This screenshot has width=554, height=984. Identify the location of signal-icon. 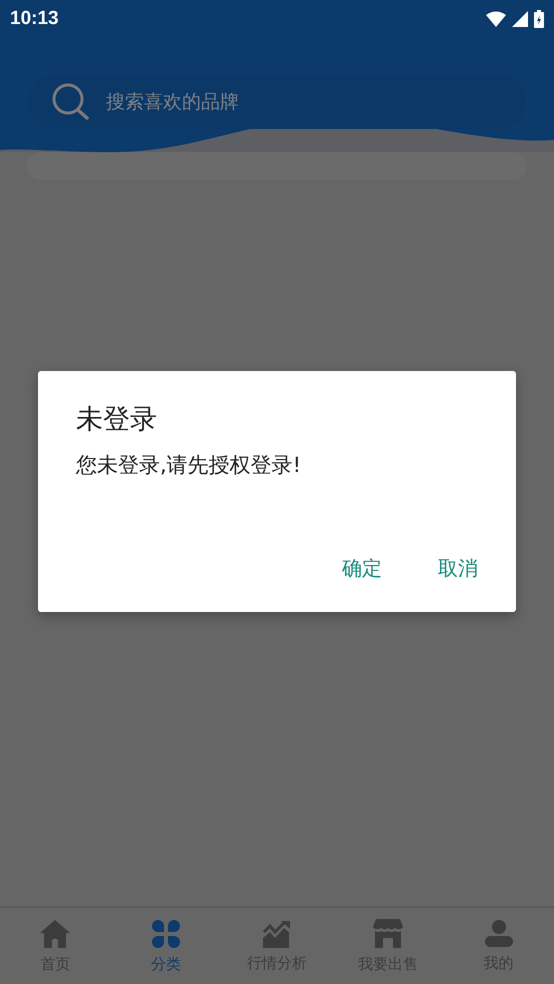
(520, 19).